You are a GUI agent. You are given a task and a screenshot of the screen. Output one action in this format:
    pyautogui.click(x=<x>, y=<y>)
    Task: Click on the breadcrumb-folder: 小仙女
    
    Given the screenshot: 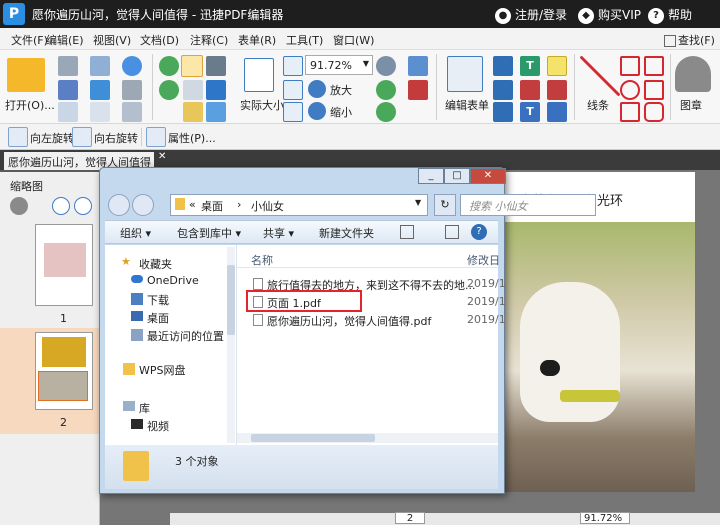 What is the action you would take?
    pyautogui.click(x=267, y=206)
    